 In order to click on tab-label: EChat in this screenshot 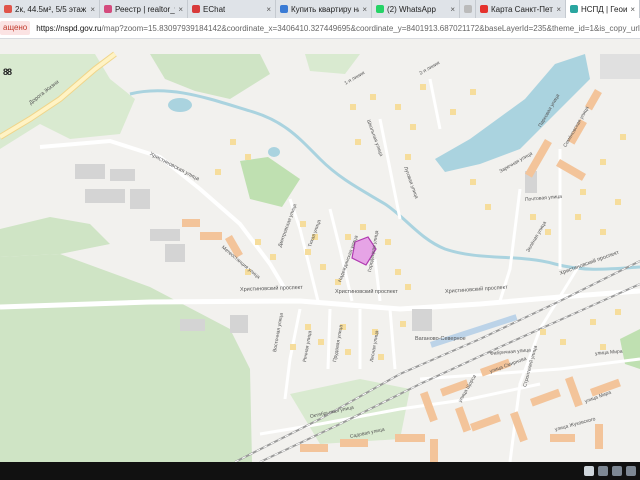, I will do `click(214, 9)`.